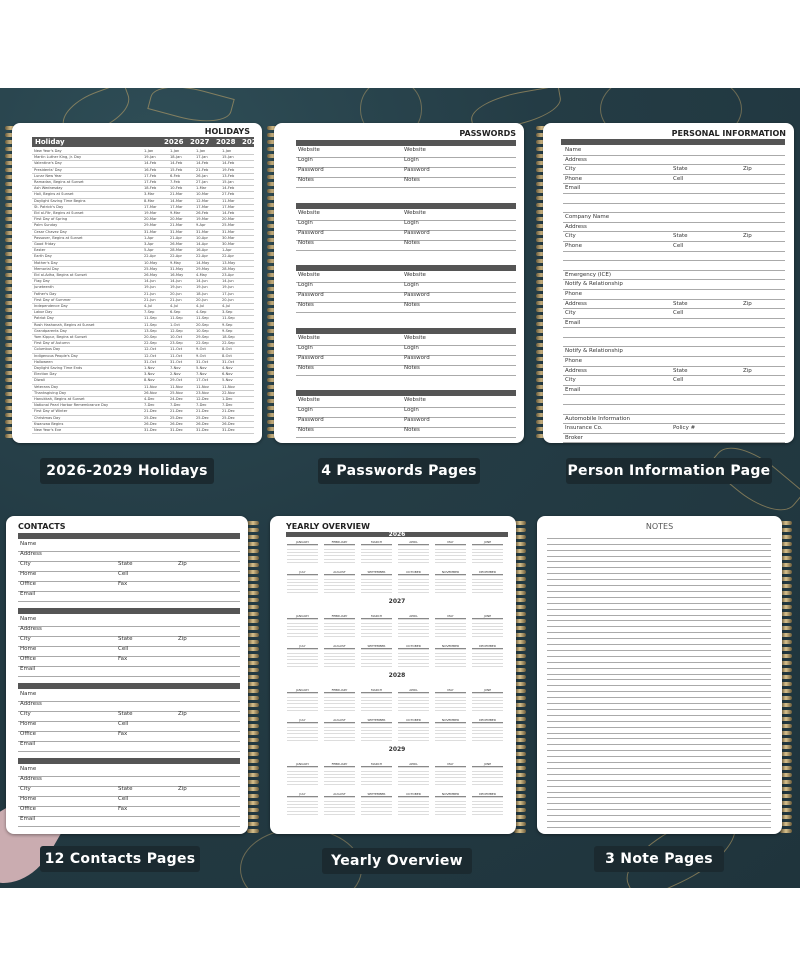 The width and height of the screenshot is (800, 977). I want to click on notes-page: NOTES, so click(659, 675).